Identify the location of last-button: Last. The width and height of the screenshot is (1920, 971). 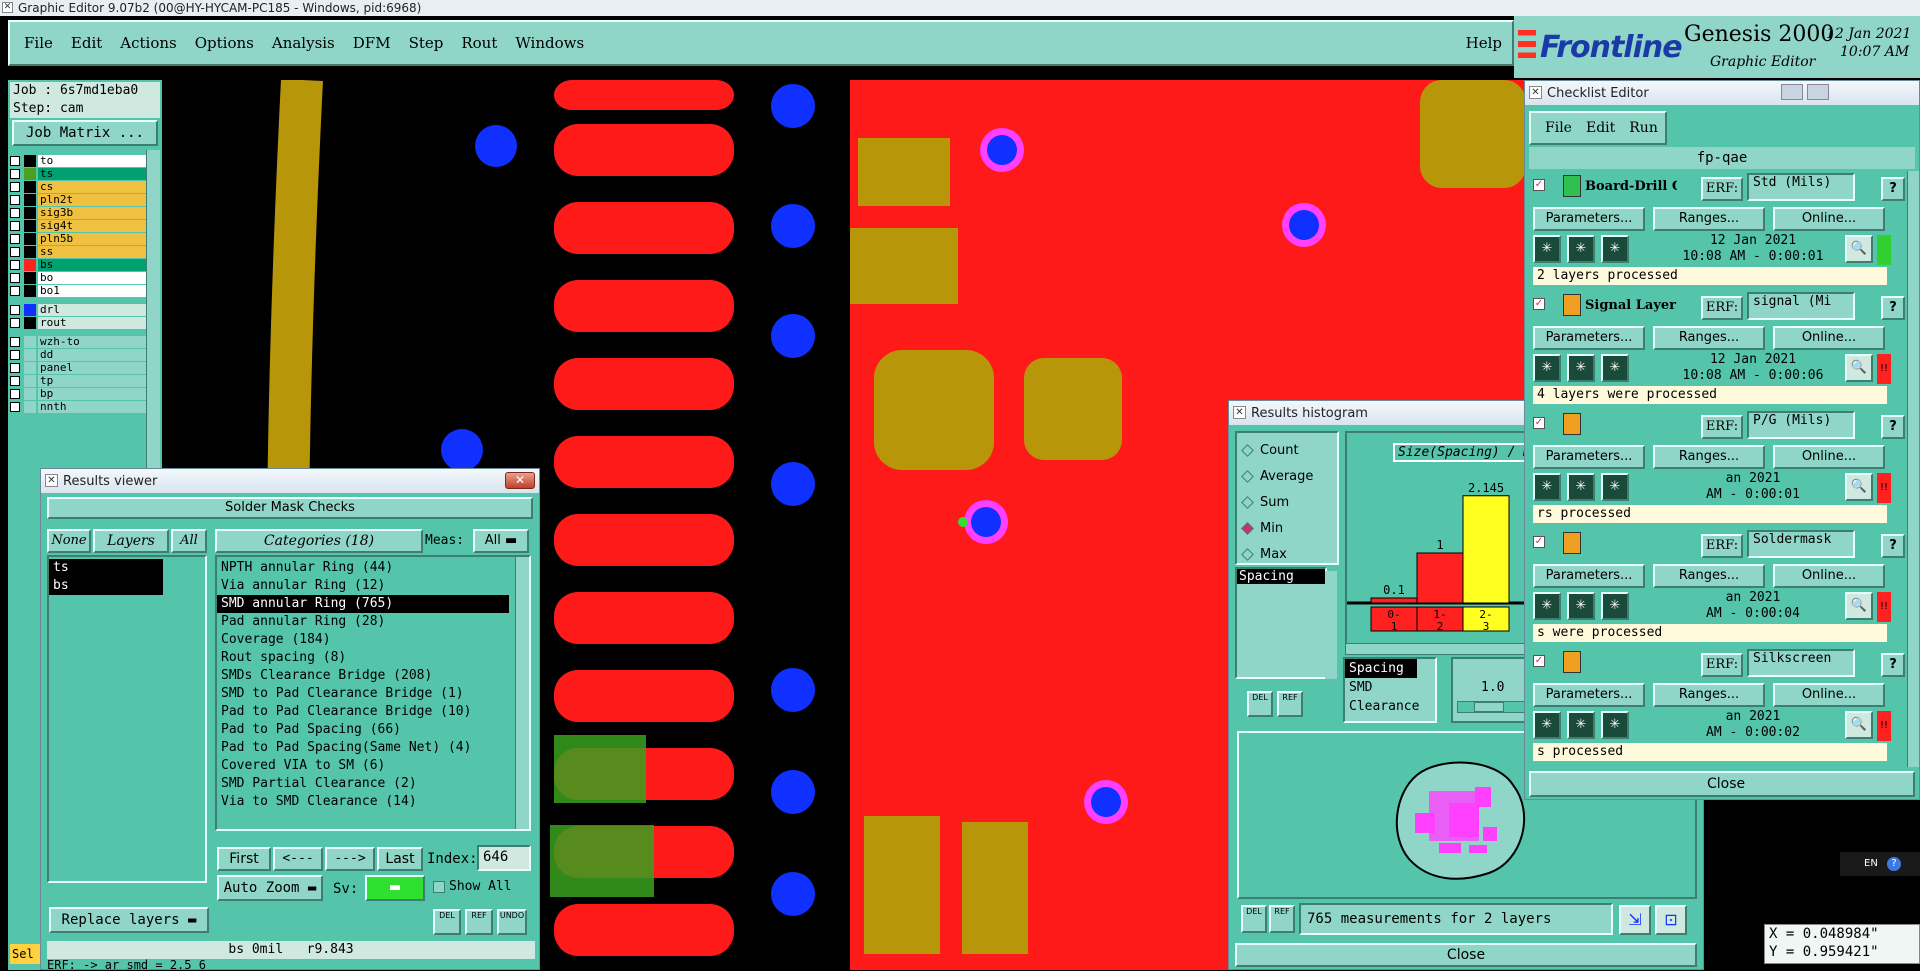
(400, 859).